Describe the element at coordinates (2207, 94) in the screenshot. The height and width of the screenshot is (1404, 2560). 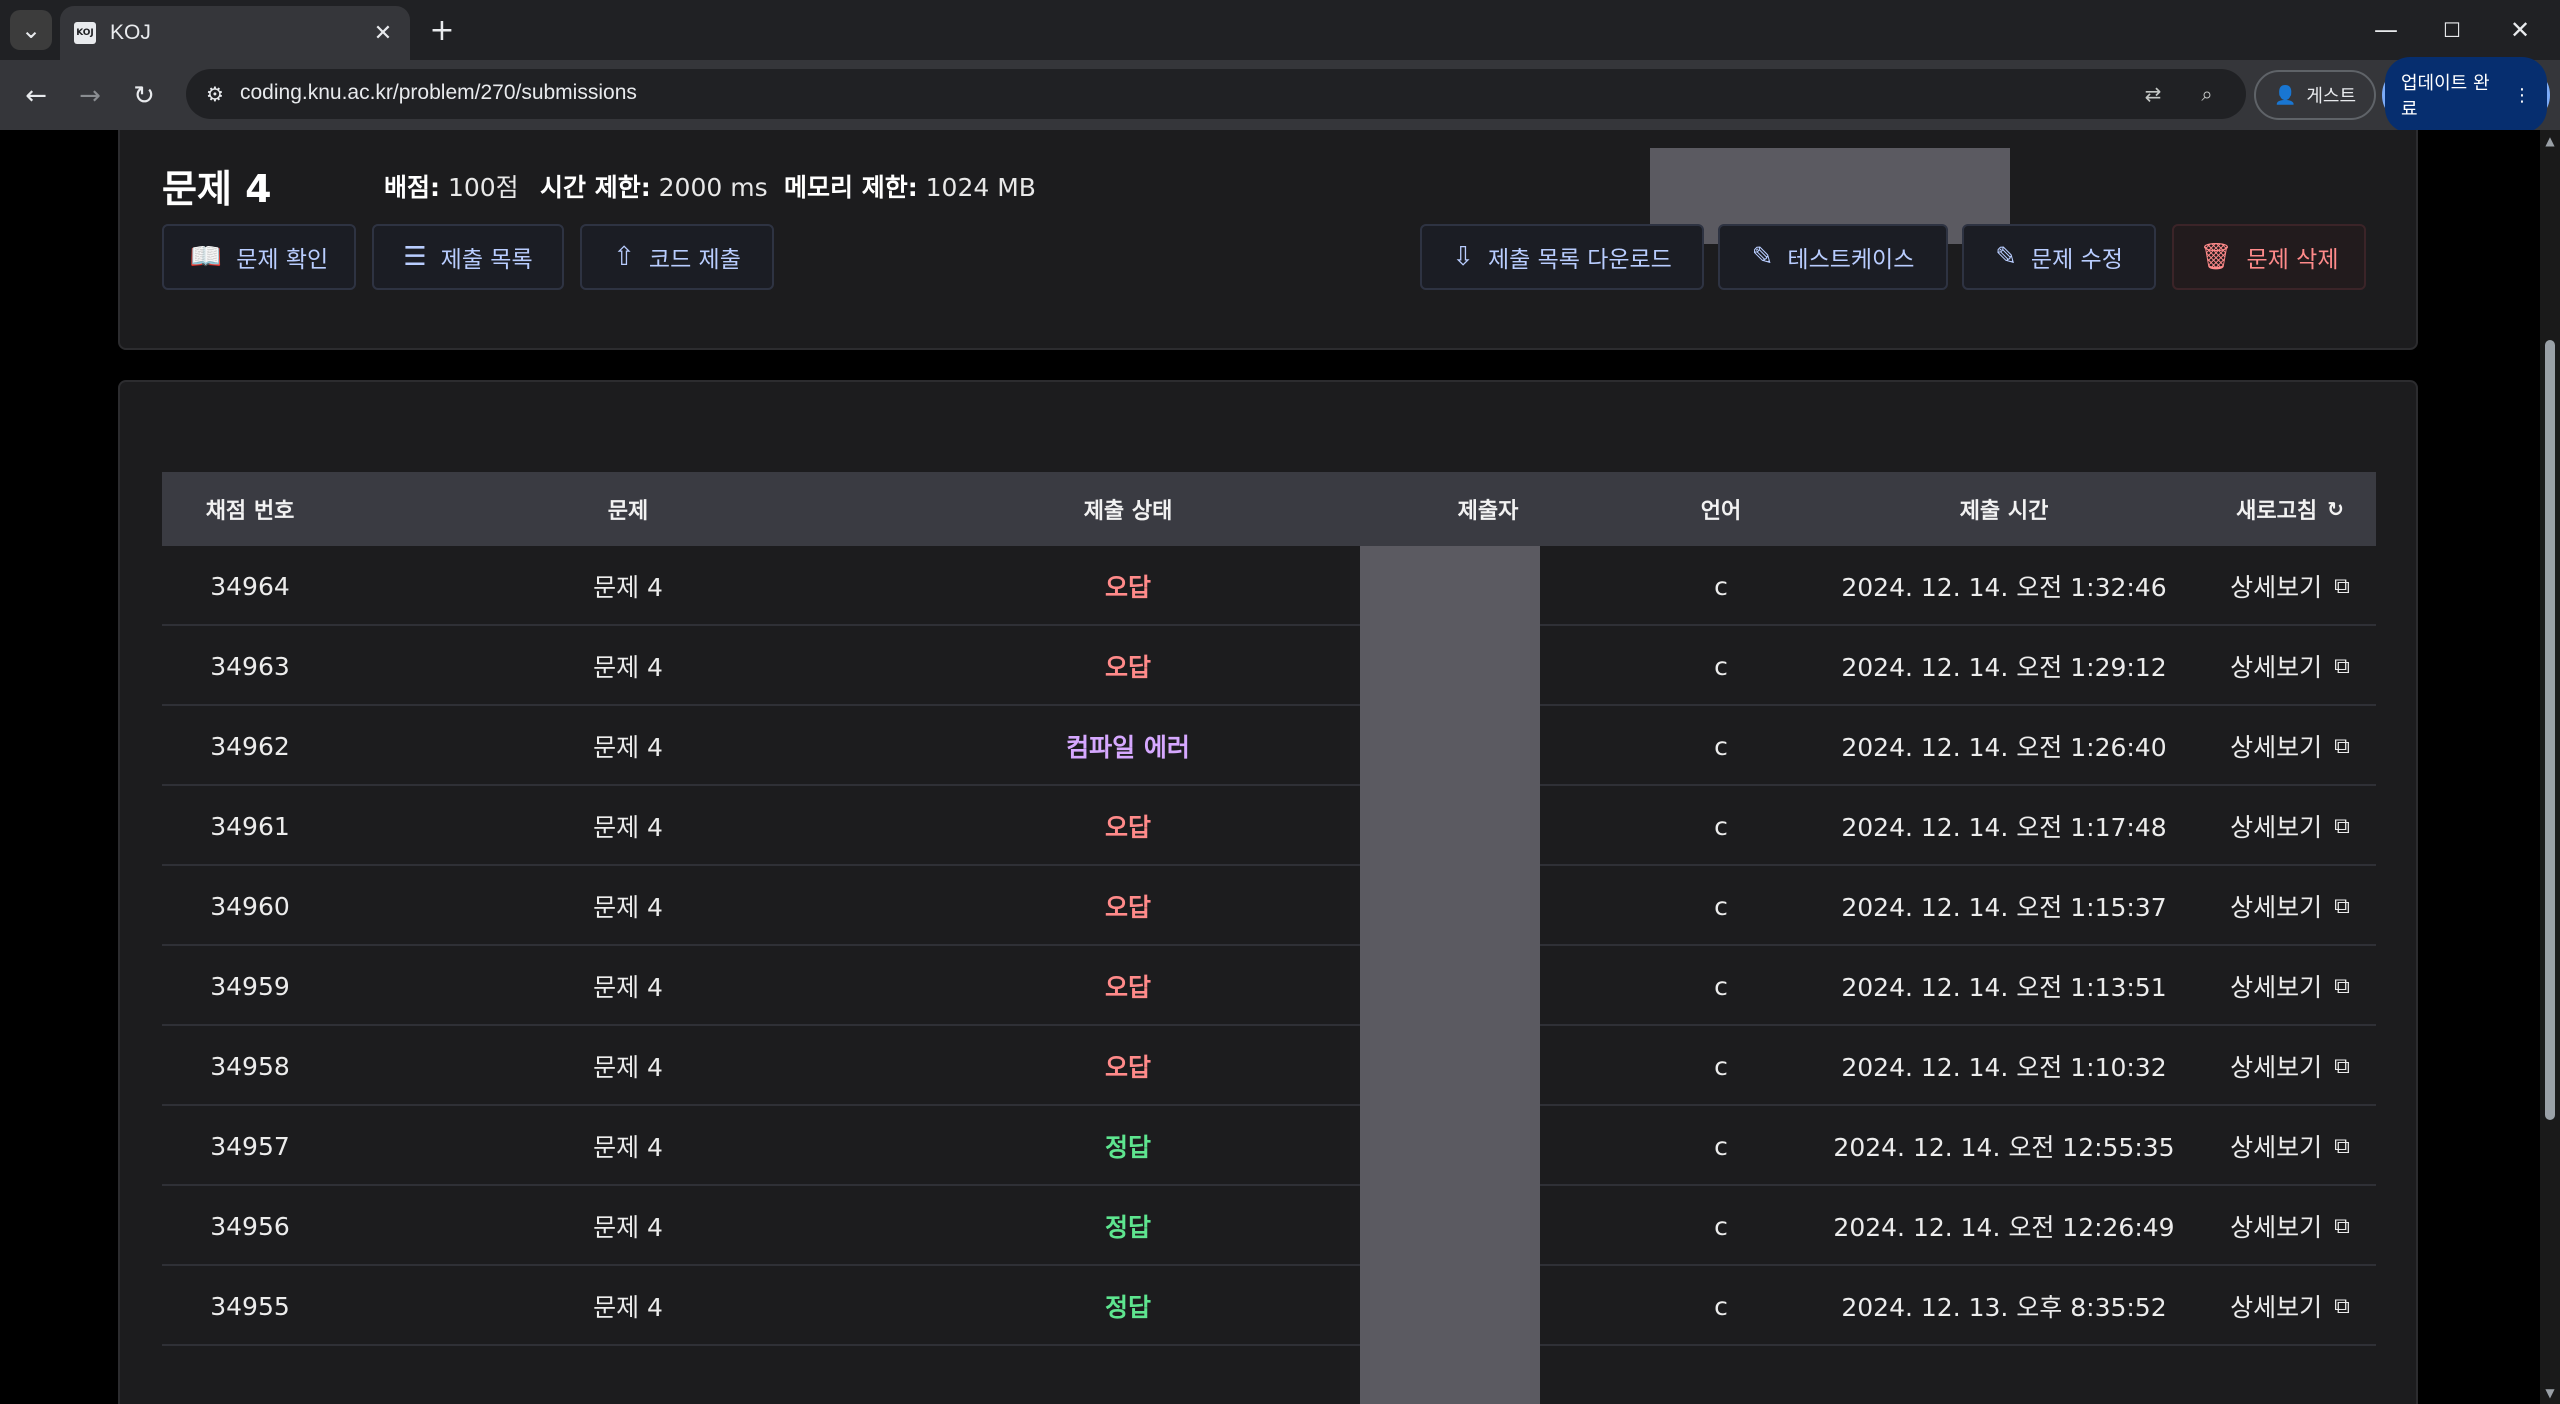
I see `zoom-icon: ⌕` at that location.